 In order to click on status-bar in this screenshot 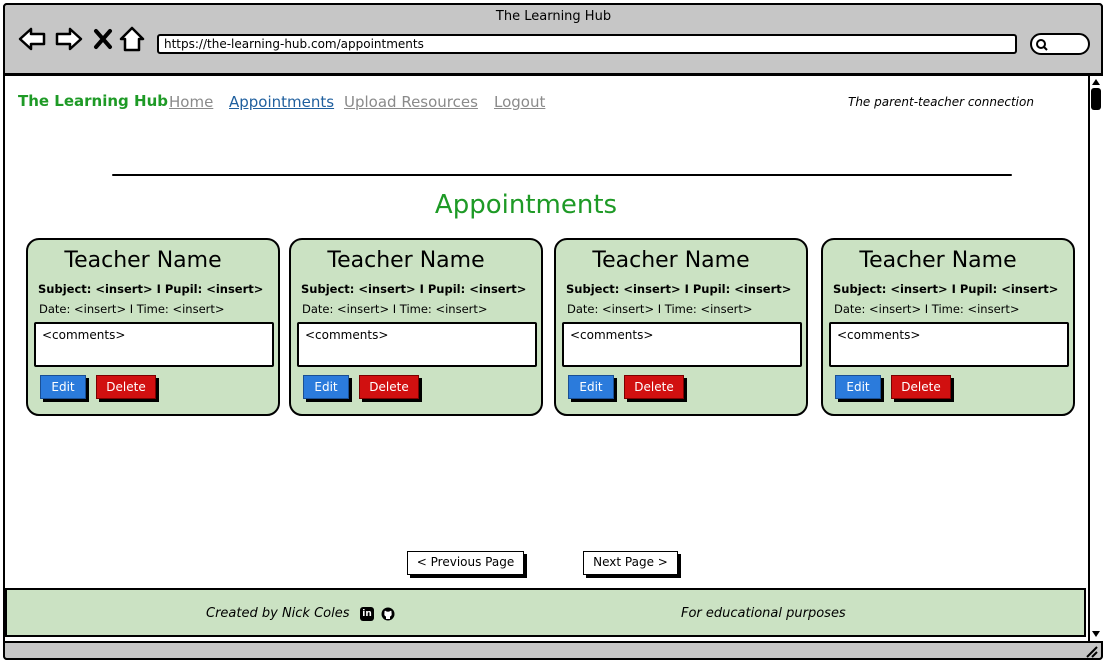, I will do `click(553, 650)`.